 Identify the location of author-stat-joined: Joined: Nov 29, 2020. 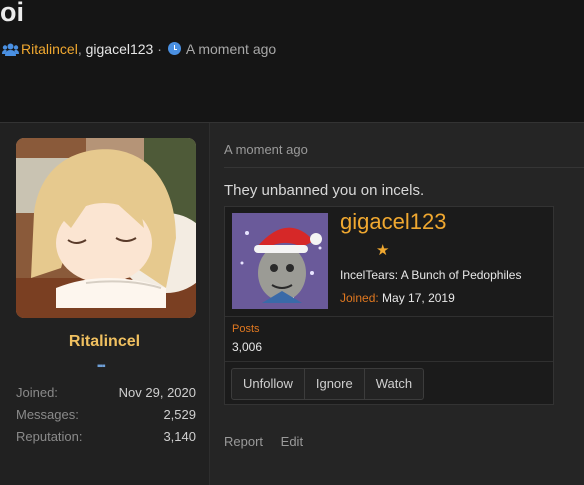
(106, 392).